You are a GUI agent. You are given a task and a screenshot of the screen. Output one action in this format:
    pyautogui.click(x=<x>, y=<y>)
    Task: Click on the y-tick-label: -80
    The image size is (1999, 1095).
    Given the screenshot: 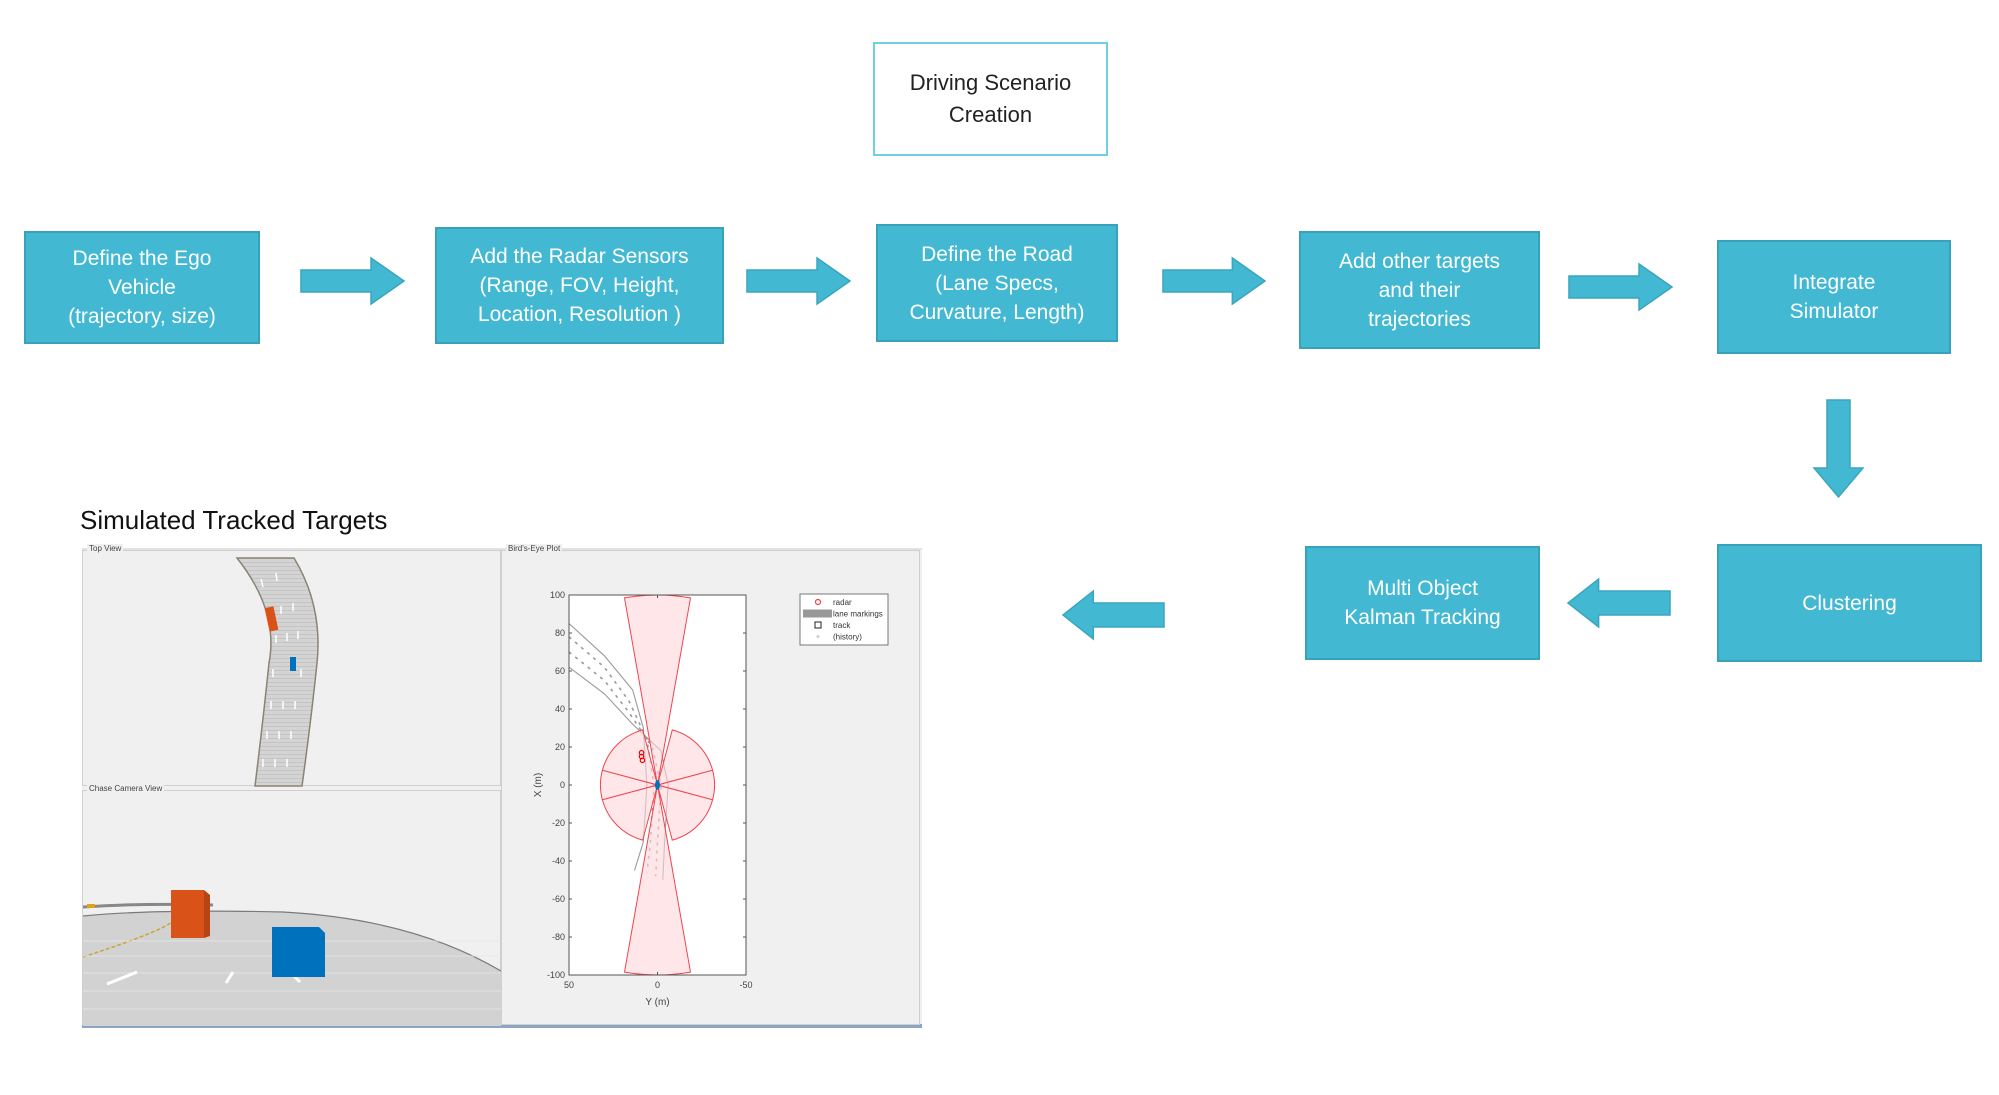 What is the action you would take?
    pyautogui.click(x=558, y=937)
    